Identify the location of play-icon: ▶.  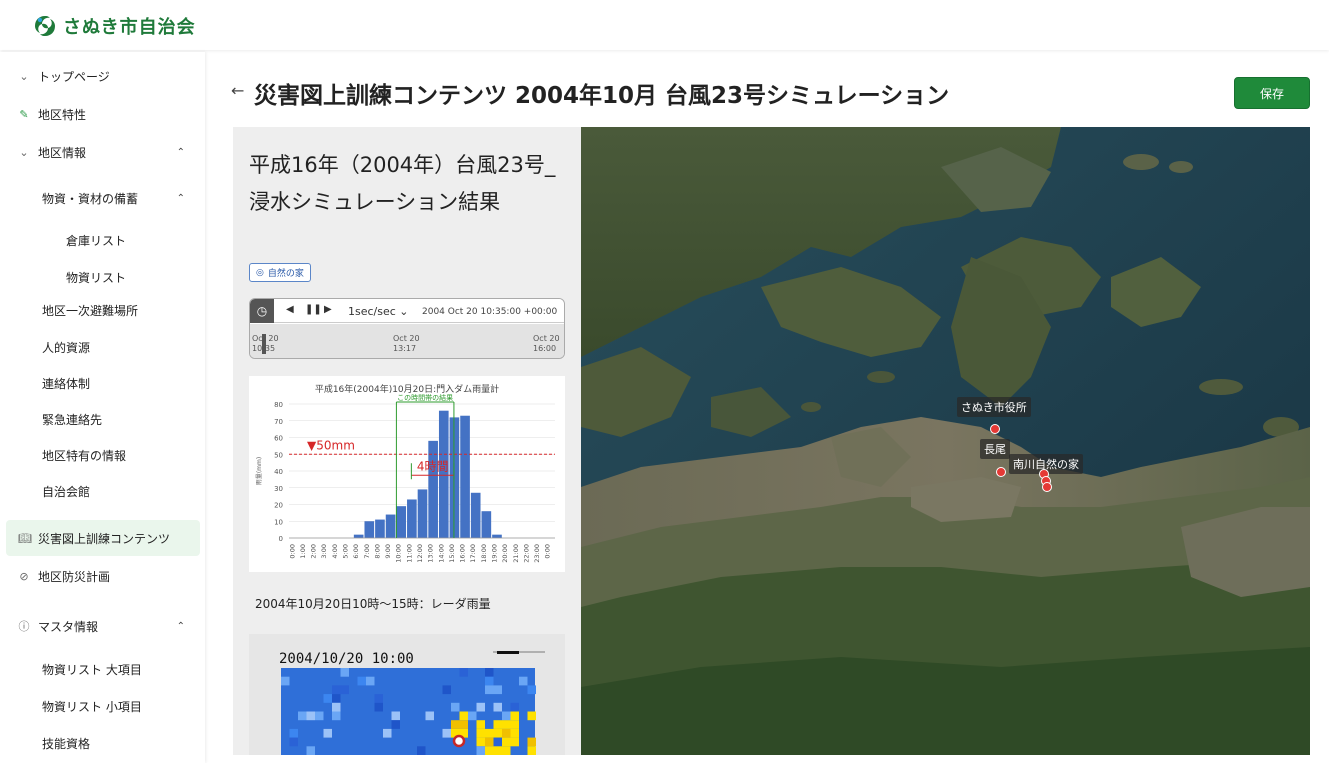
(328, 309).